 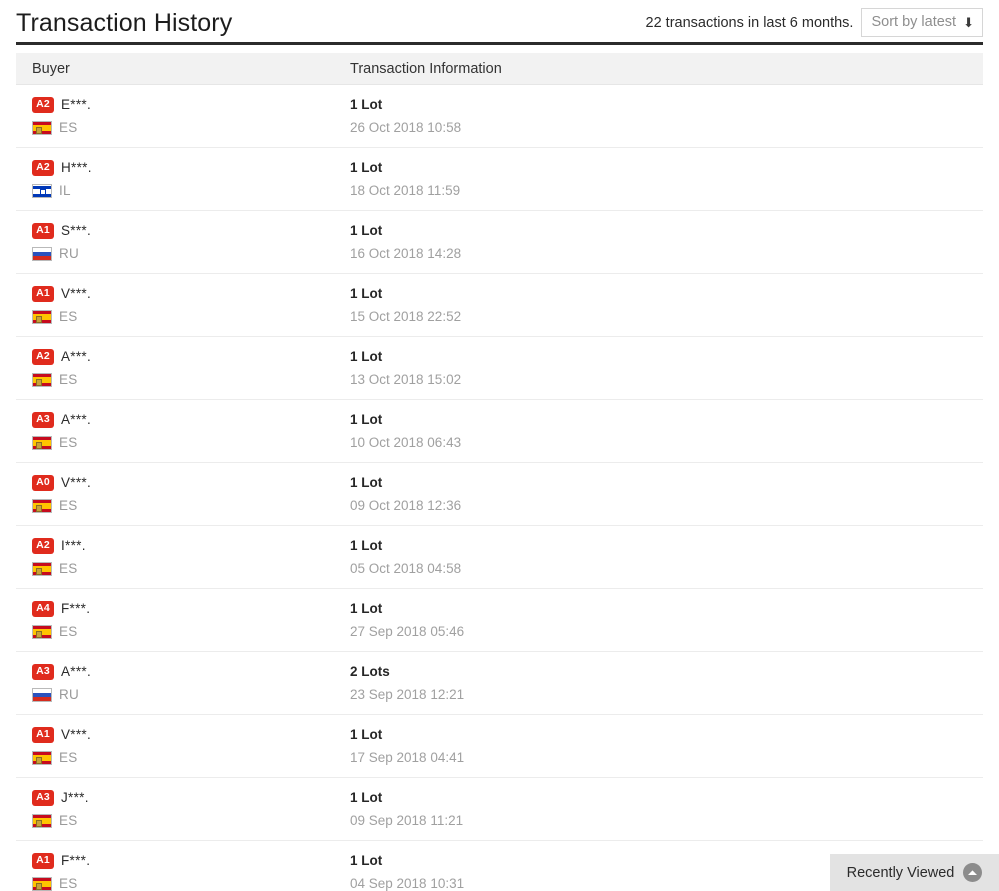 What do you see at coordinates (407, 820) in the screenshot?
I see `transaction-timestamp: 09 Sep 2018 11:21` at bounding box center [407, 820].